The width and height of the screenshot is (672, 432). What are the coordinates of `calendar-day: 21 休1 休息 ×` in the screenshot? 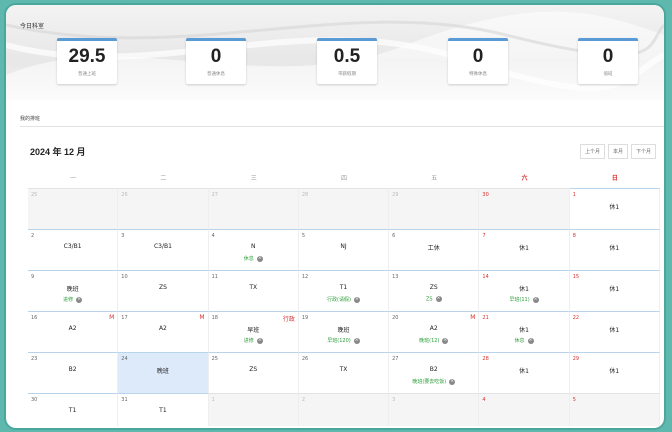 It's located at (524, 331).